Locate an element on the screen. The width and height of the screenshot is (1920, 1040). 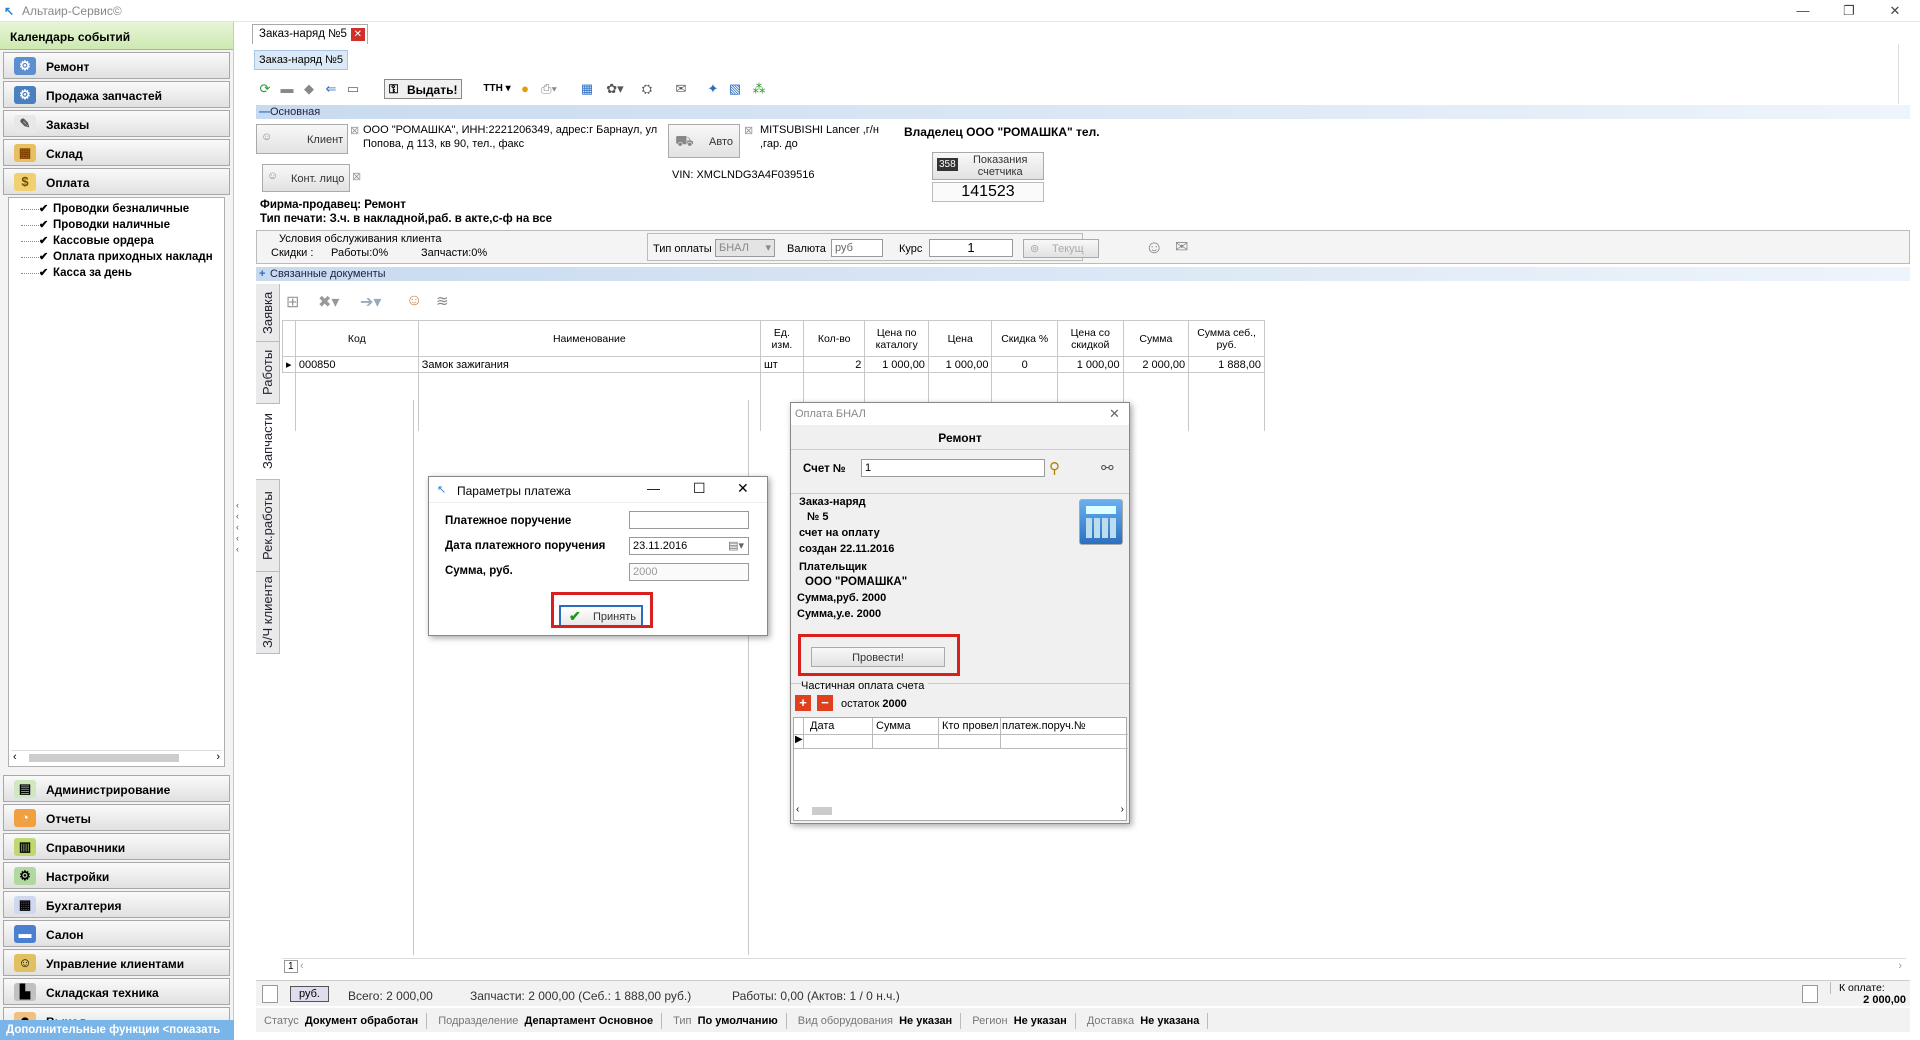
nav-warehouse-equipment: ▙ Складская техника is located at coordinates (116, 991).